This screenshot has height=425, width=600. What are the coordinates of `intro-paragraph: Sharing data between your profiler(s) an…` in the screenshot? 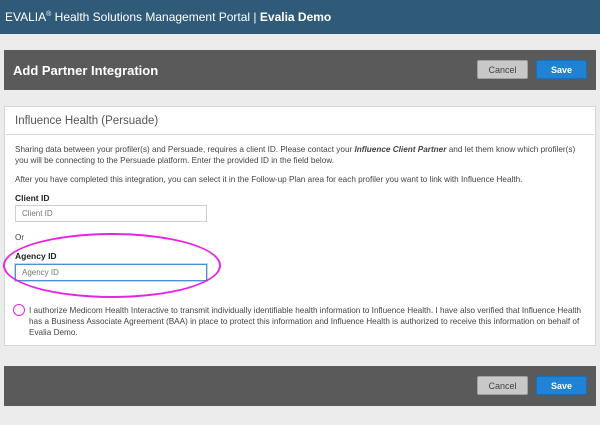 It's located at (300, 155).